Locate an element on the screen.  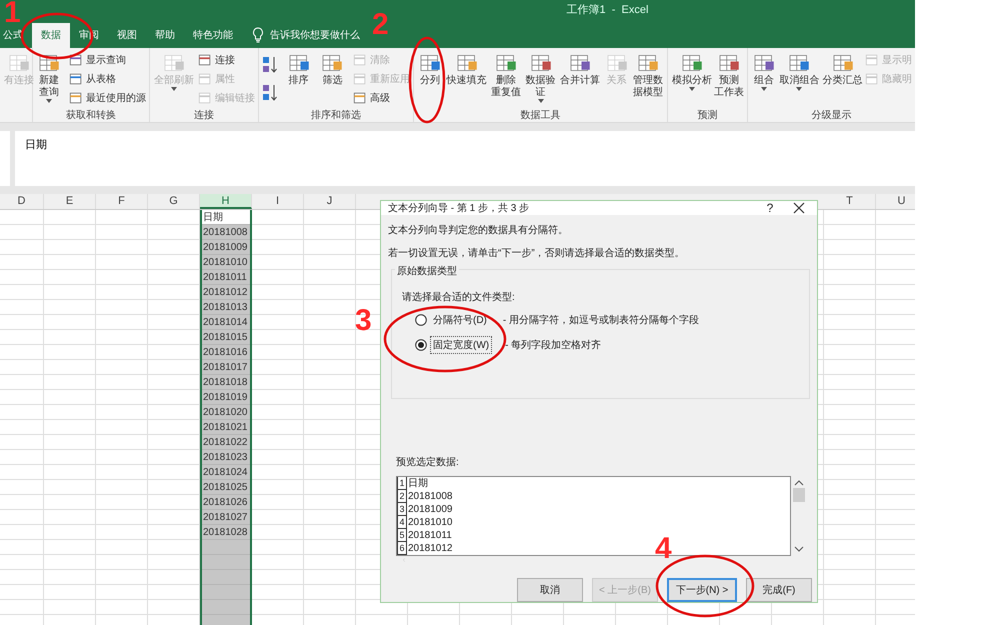
table-cell: 20181028 is located at coordinates (226, 532).